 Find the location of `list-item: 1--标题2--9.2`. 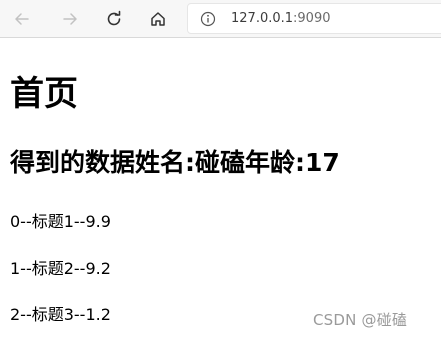

list-item: 1--标题2--9.2 is located at coordinates (60, 268).